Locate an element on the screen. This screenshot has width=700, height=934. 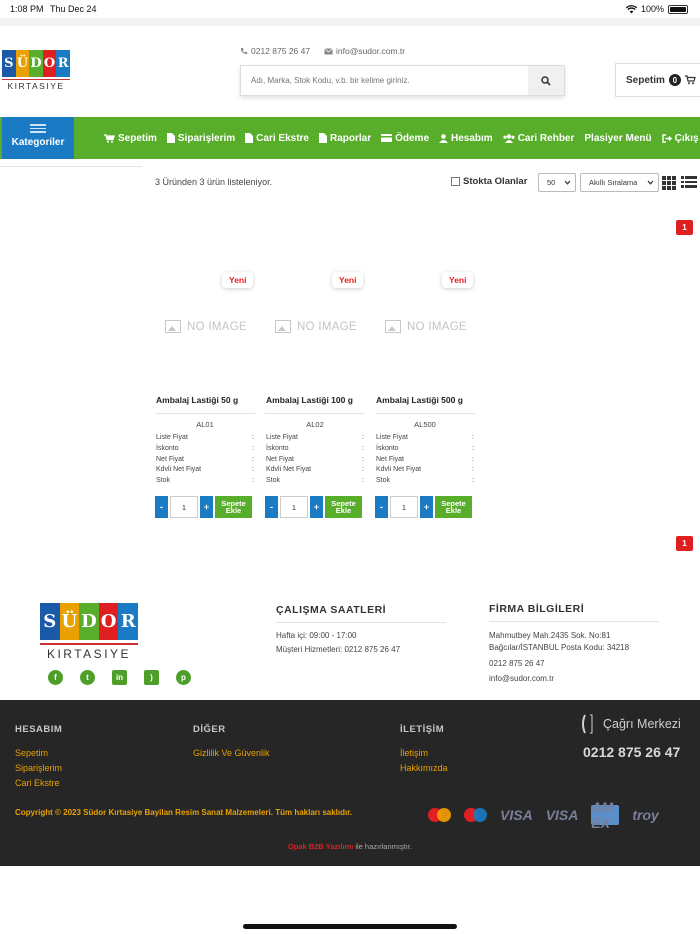
basket-button: Sepetim 0 is located at coordinates (657, 80).